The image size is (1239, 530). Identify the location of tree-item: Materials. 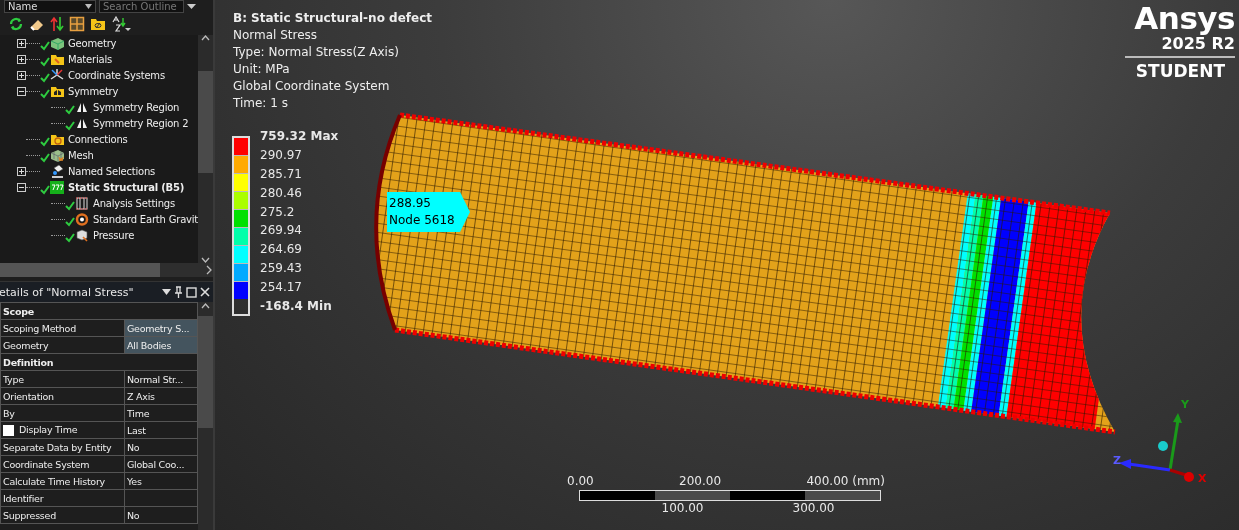
(99, 59).